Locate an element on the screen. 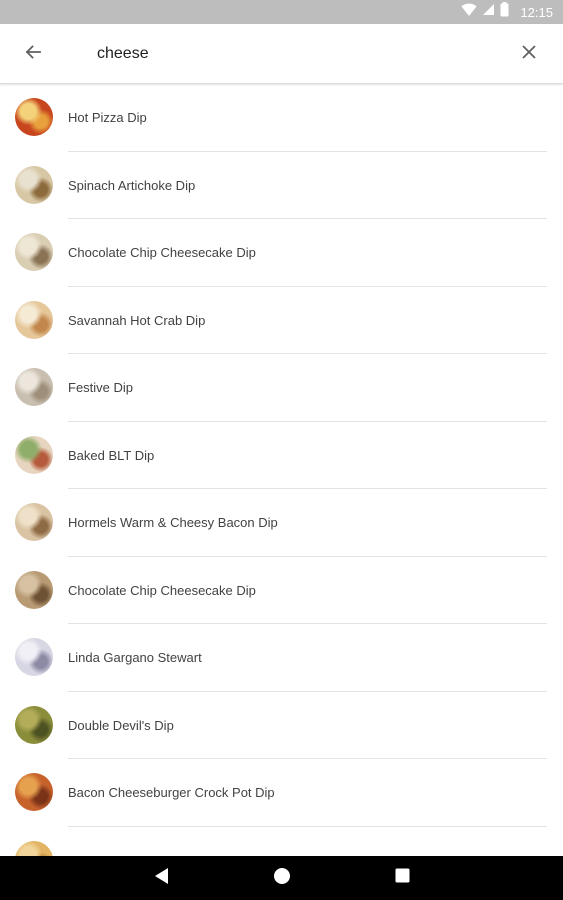 The height and width of the screenshot is (900, 563). result-item: Festive Dip is located at coordinates (281, 388).